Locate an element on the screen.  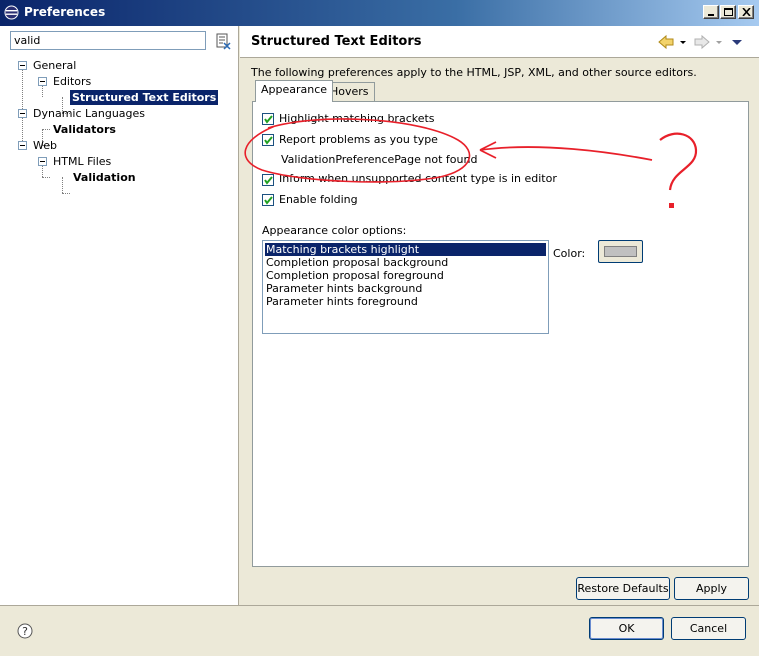
collapse-html-files-icon is located at coordinates (42, 161).